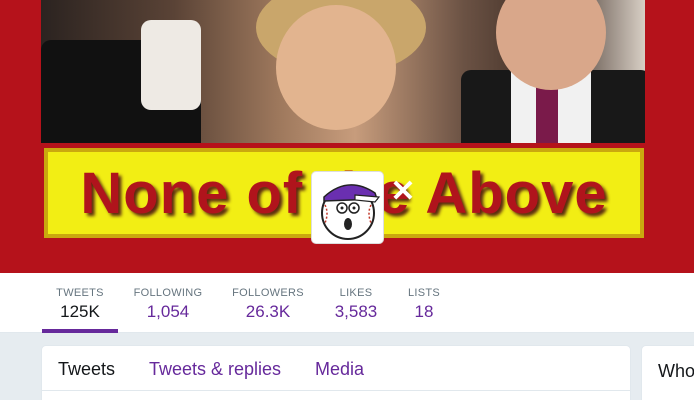 The height and width of the screenshot is (400, 694). I want to click on profile-avatar, so click(347, 207).